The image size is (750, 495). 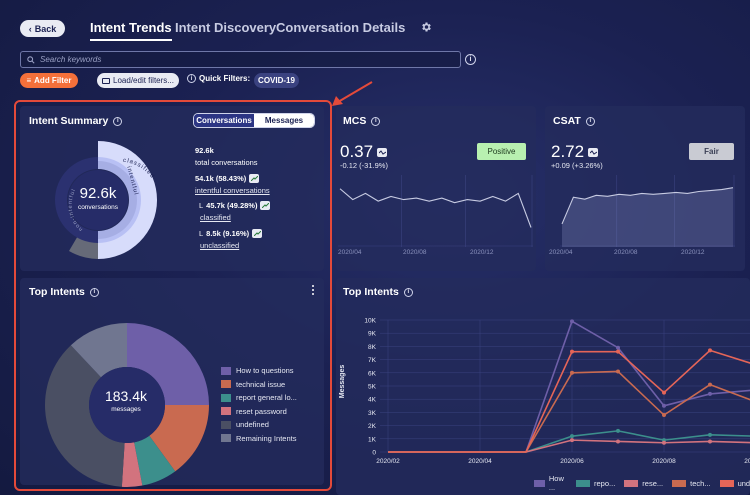 I want to click on y-tick-label: 7K, so click(x=372, y=360).